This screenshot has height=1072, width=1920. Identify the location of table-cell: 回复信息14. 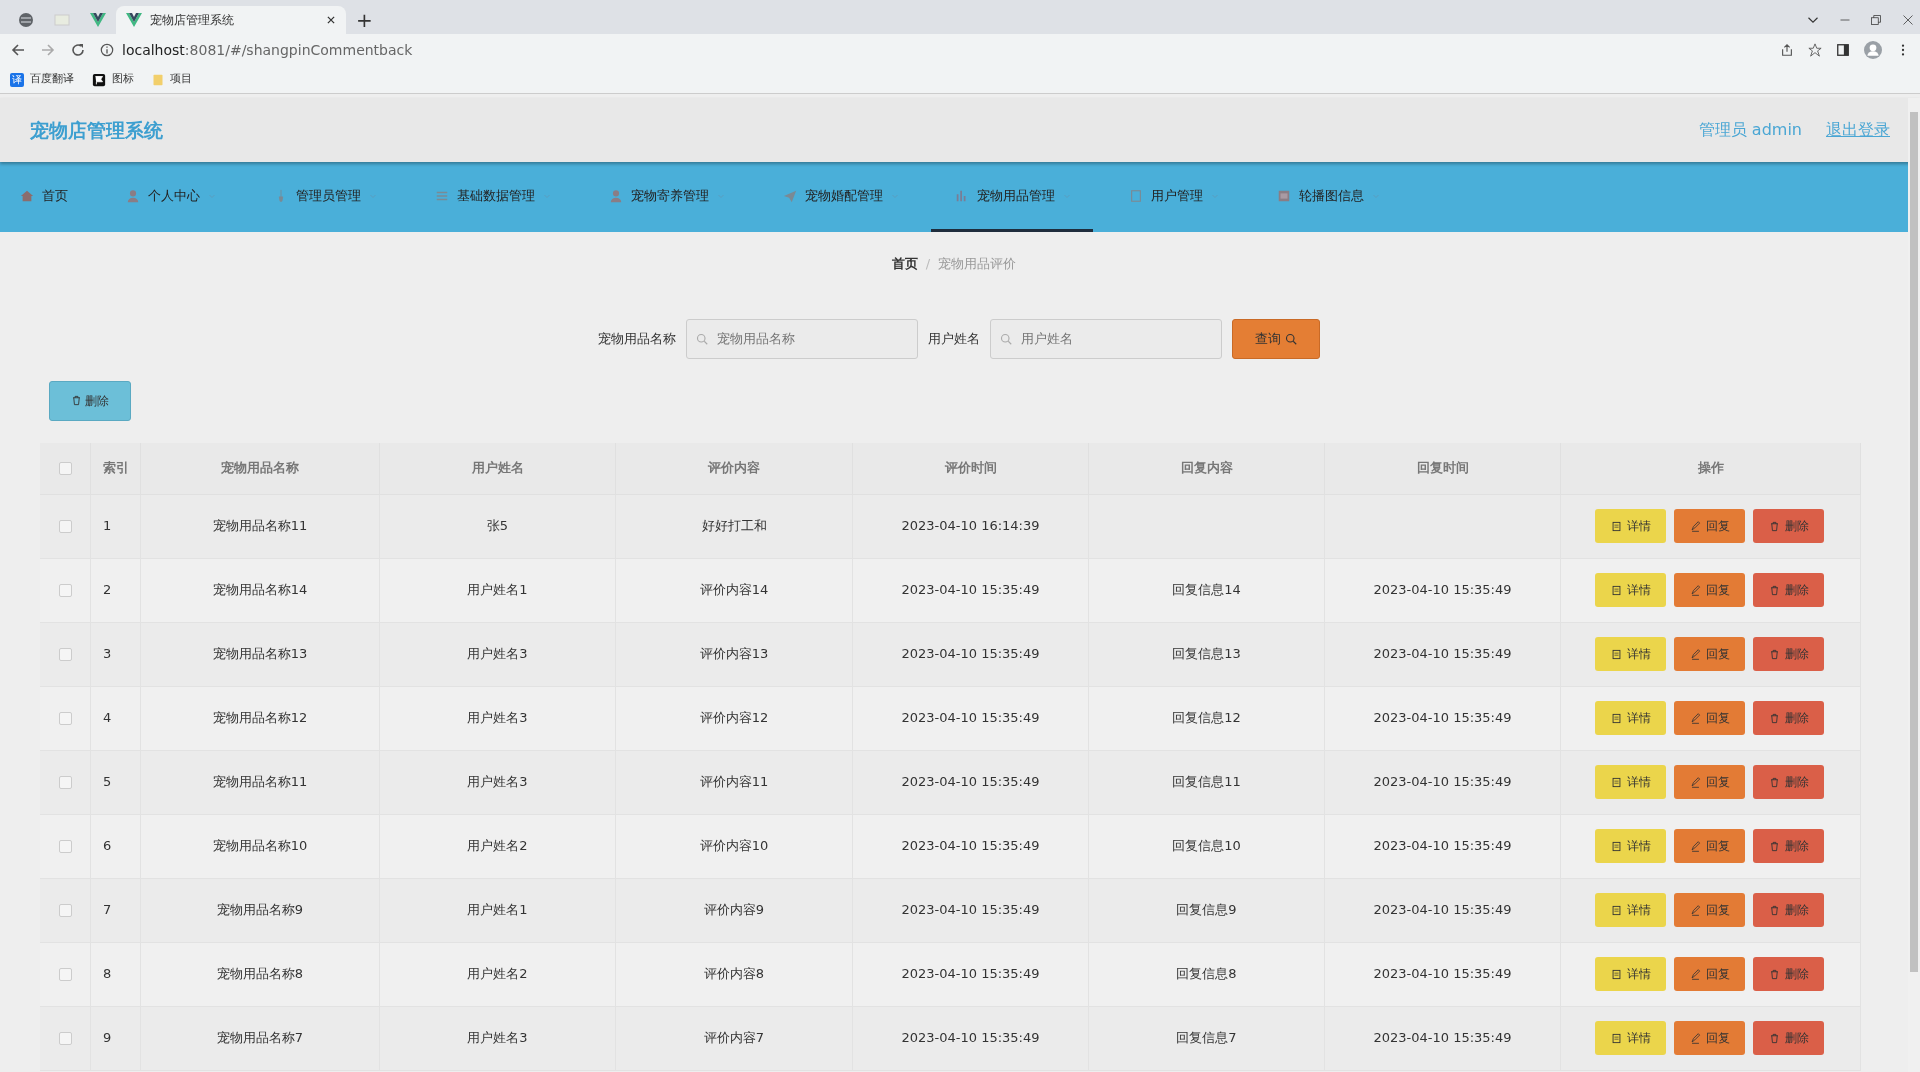
(1207, 590).